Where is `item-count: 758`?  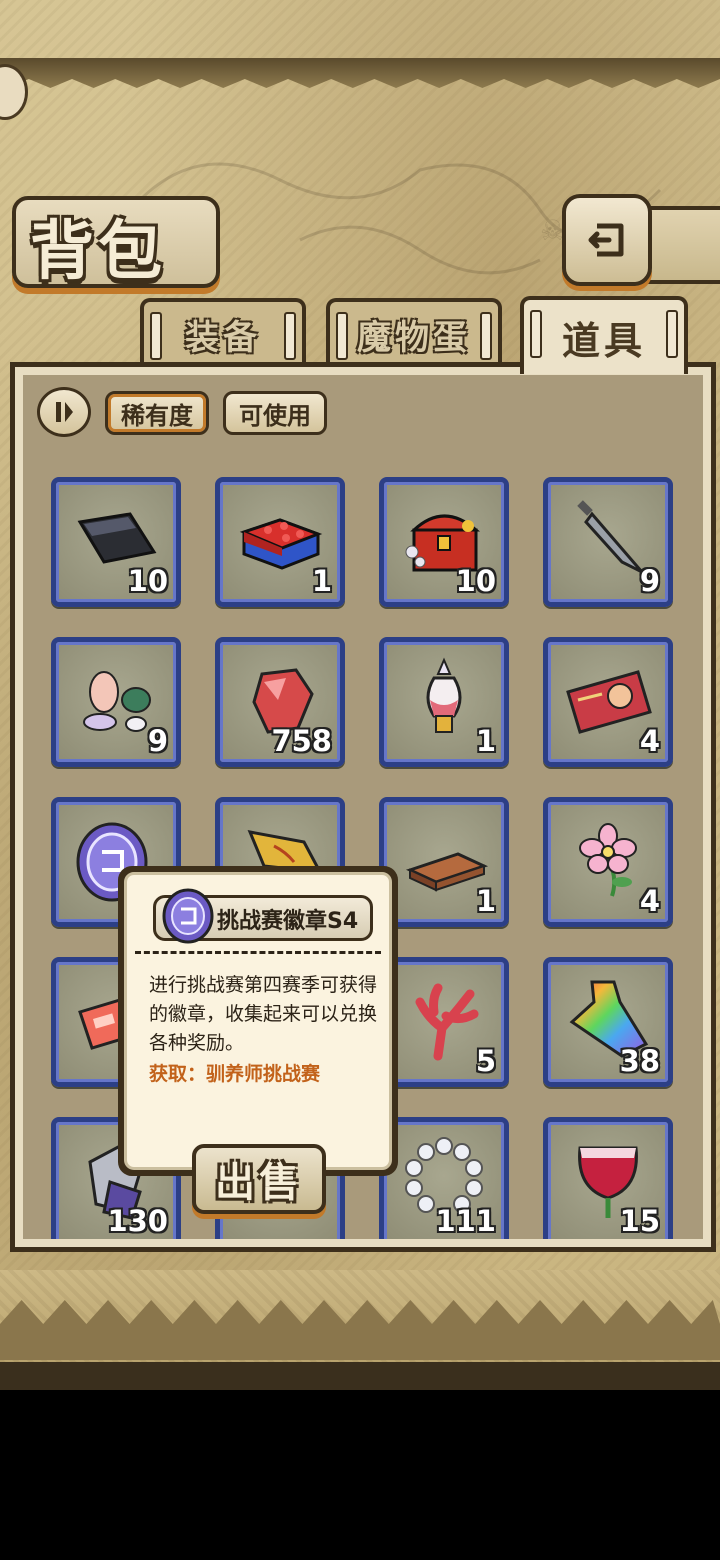 item-count: 758 is located at coordinates (301, 741).